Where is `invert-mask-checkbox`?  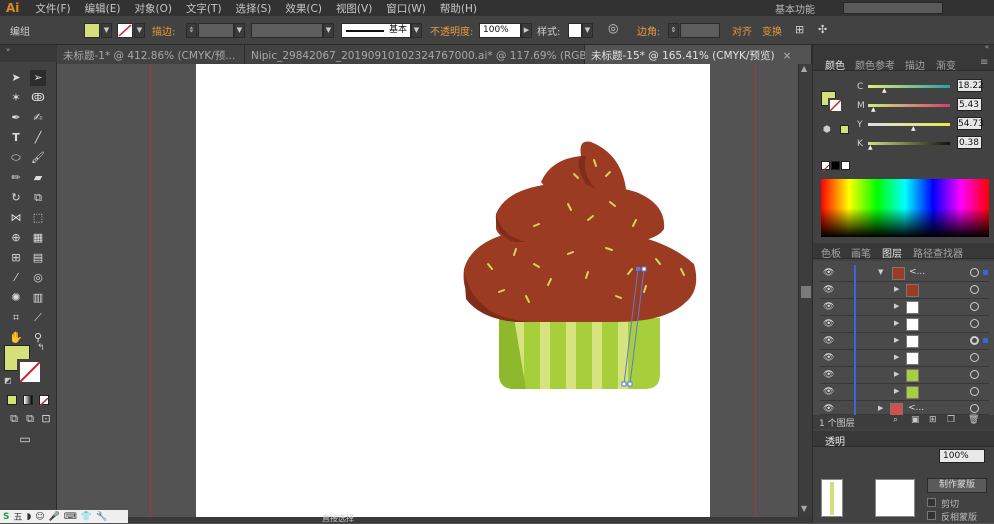 invert-mask-checkbox is located at coordinates (931, 515).